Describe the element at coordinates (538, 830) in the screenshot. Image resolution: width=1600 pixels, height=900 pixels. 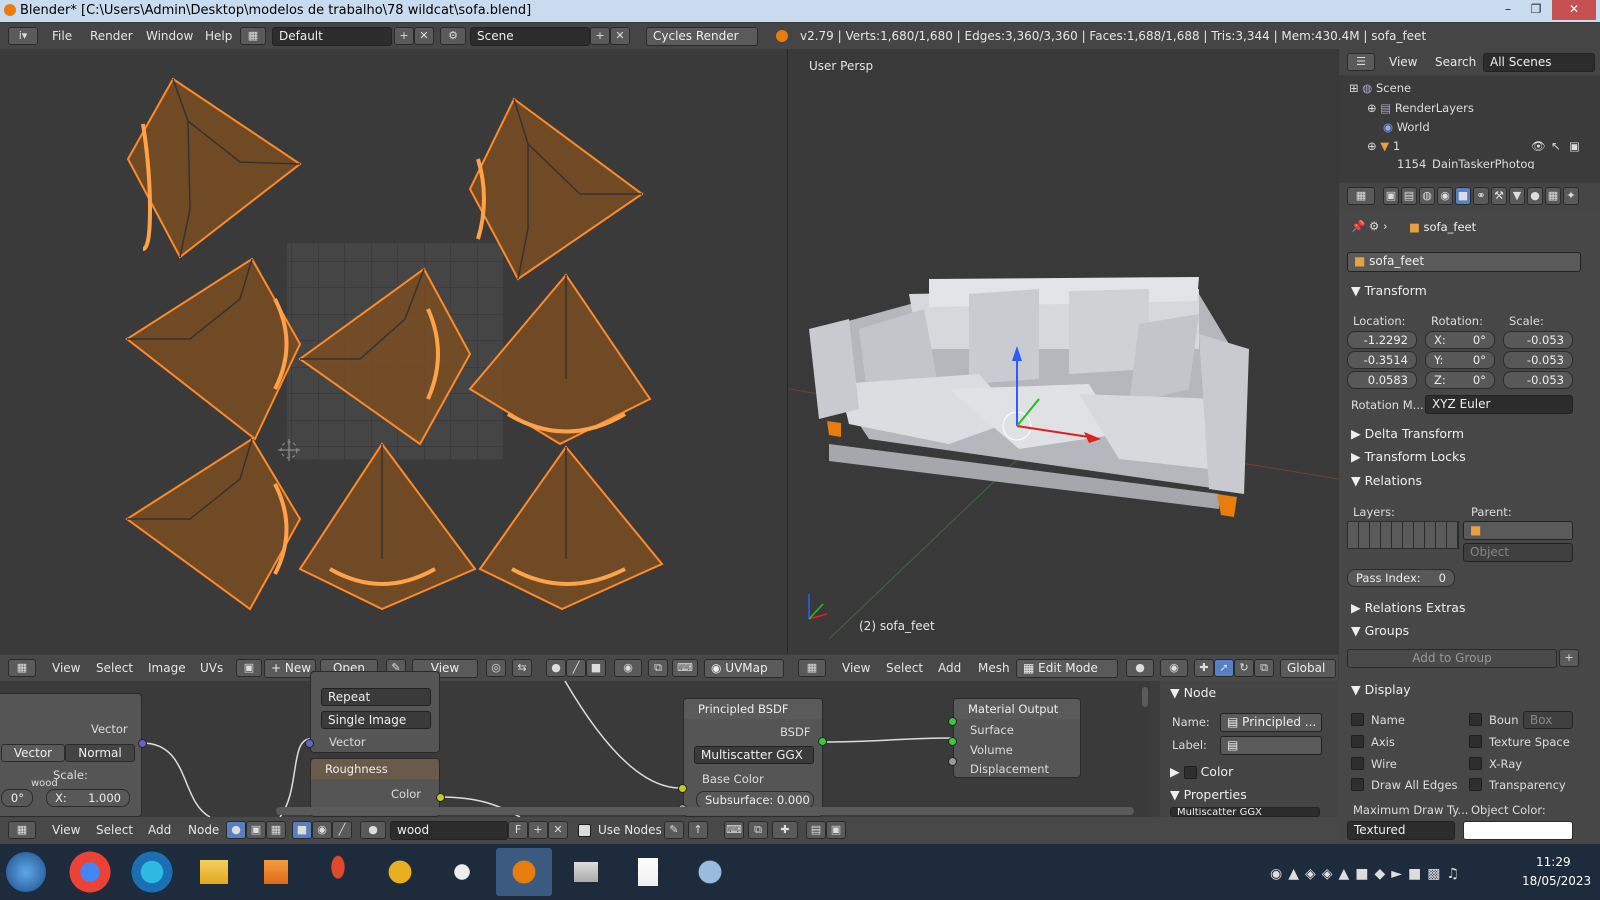
I see `new-material-icon: +` at that location.